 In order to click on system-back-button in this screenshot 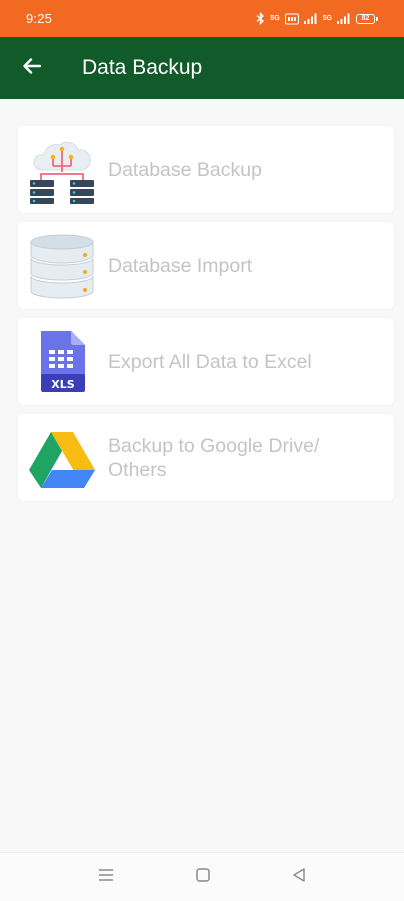, I will do `click(299, 877)`.